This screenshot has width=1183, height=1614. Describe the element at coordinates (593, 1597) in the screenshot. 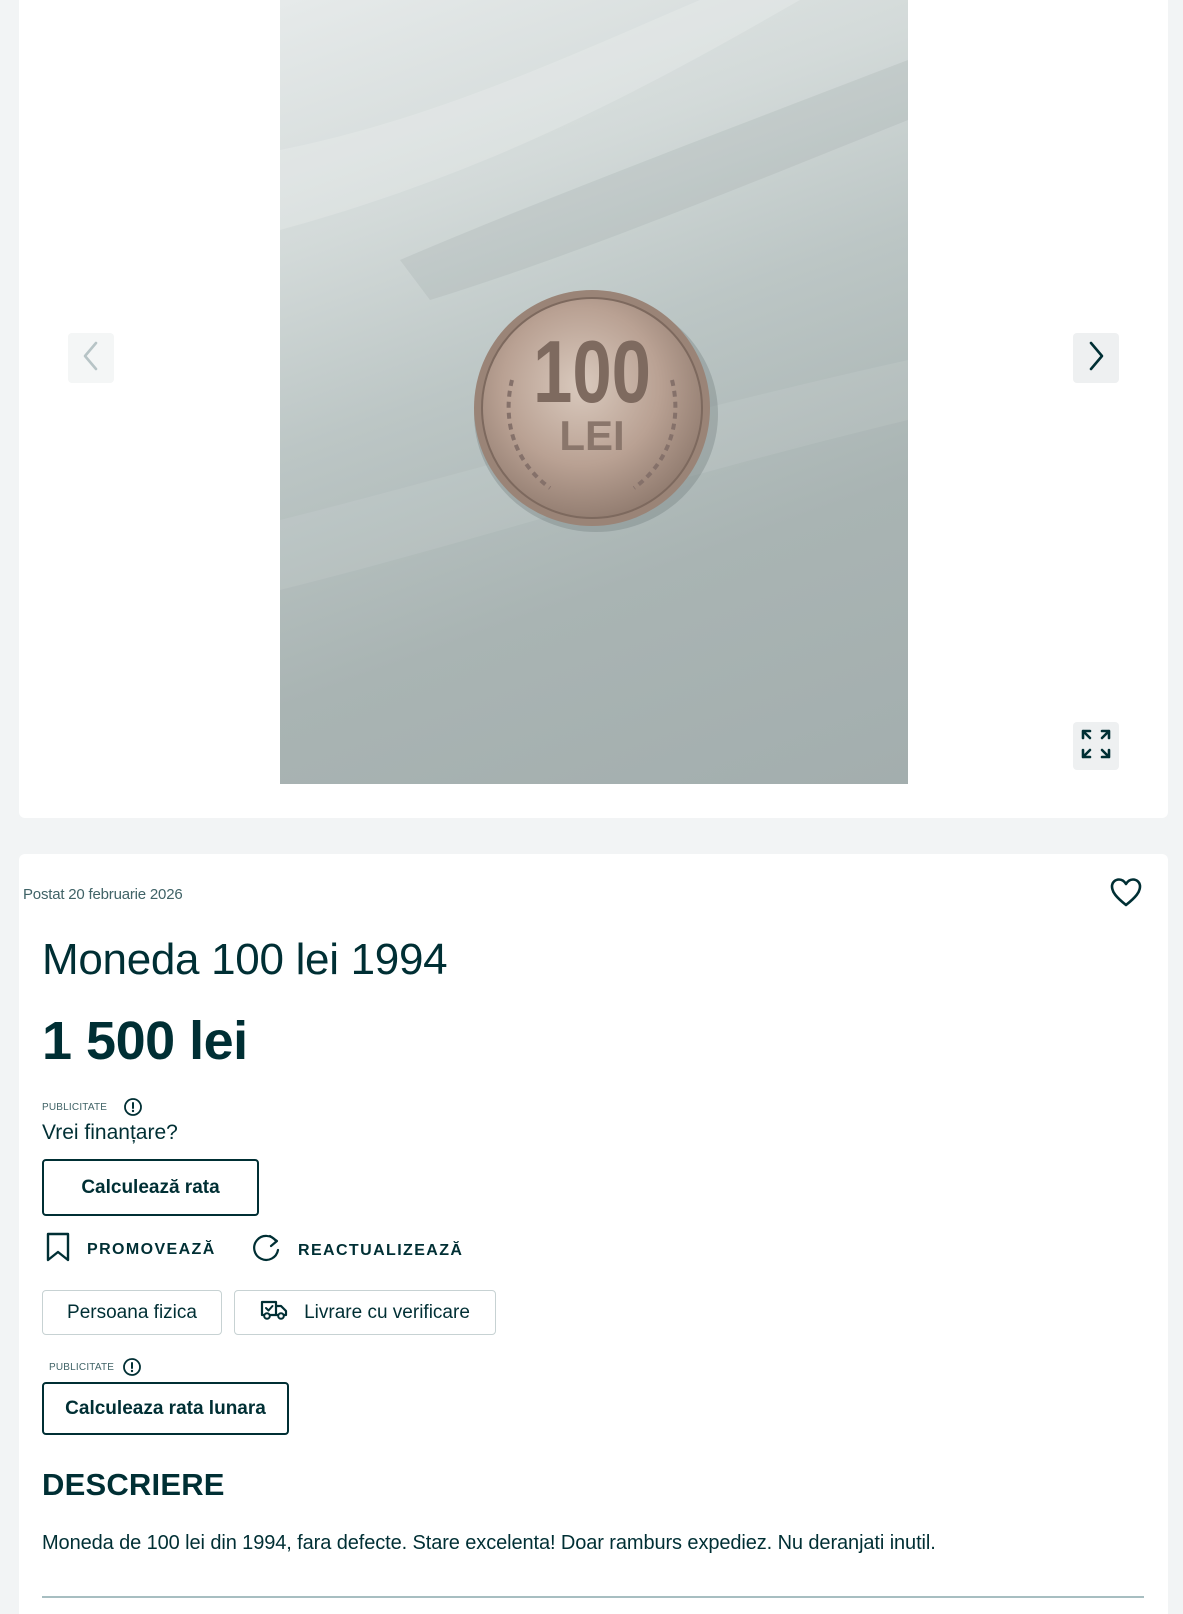

I see `section-divider` at that location.